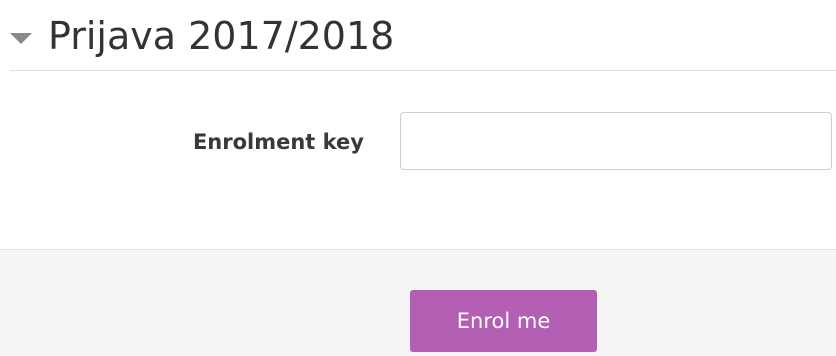 The image size is (836, 356). I want to click on section-header: Prijava 2017/2018, so click(202, 36).